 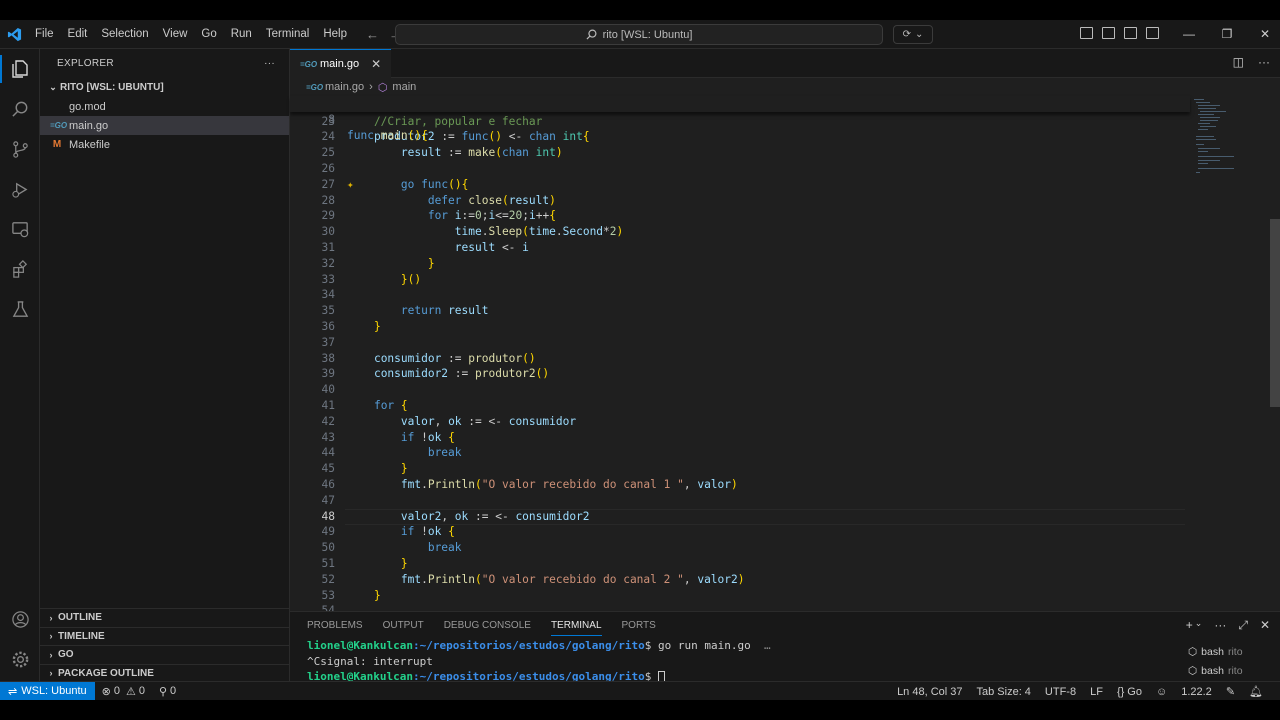 What do you see at coordinates (740, 327) in the screenshot?
I see `code-line: 36 }` at bounding box center [740, 327].